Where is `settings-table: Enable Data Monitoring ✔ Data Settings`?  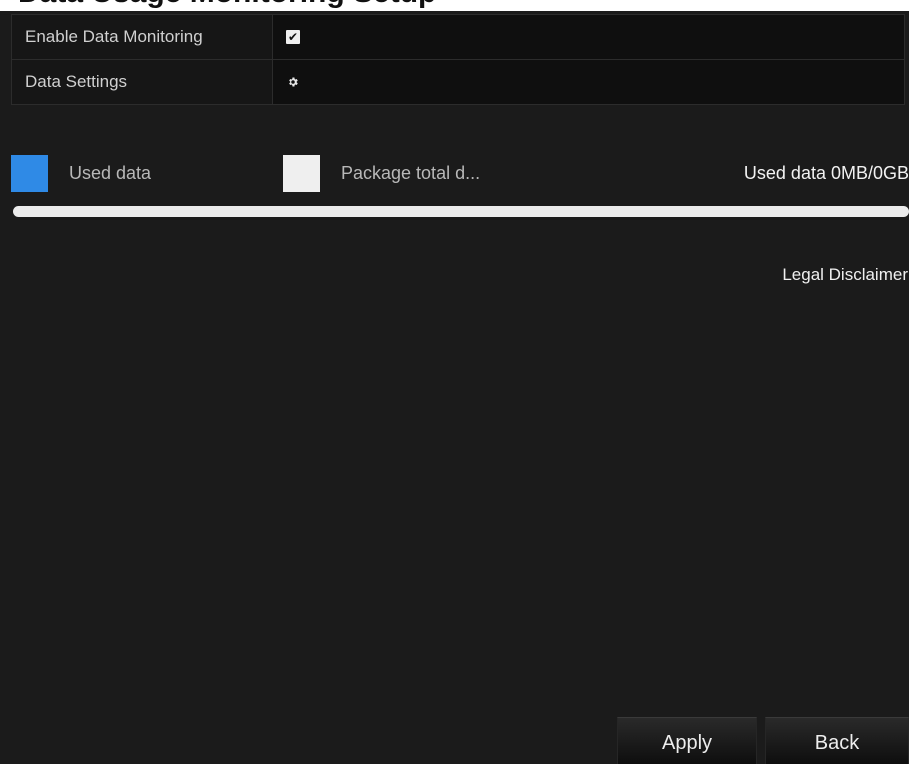 settings-table: Enable Data Monitoring ✔ Data Settings is located at coordinates (458, 59).